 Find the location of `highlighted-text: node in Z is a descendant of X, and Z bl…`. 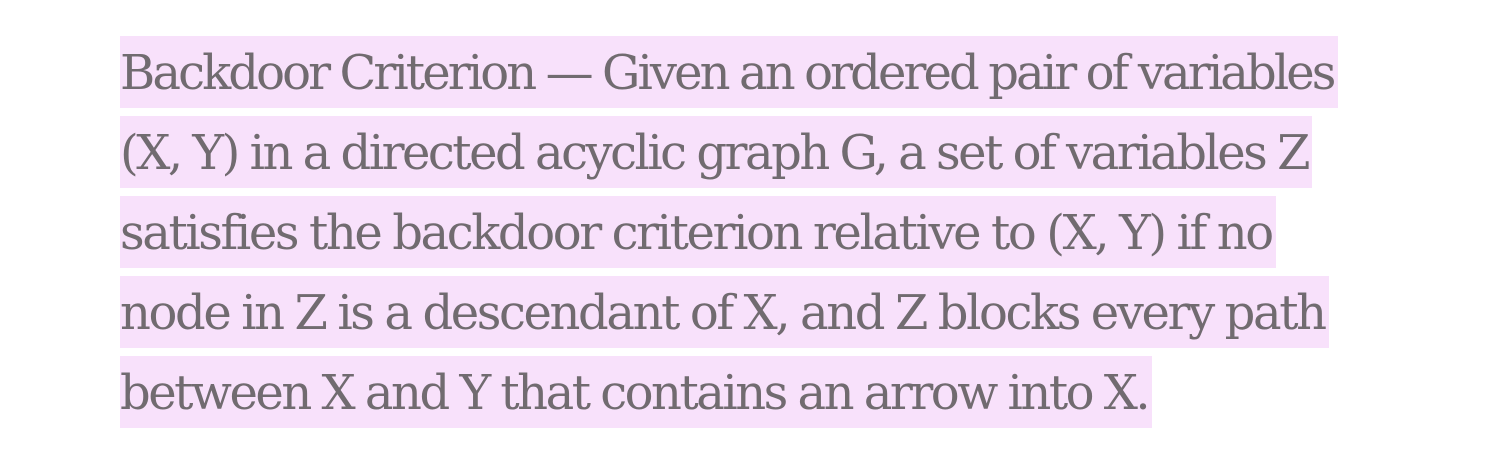

highlighted-text: node in Z is a descendant of X, and Z bl… is located at coordinates (724, 312).